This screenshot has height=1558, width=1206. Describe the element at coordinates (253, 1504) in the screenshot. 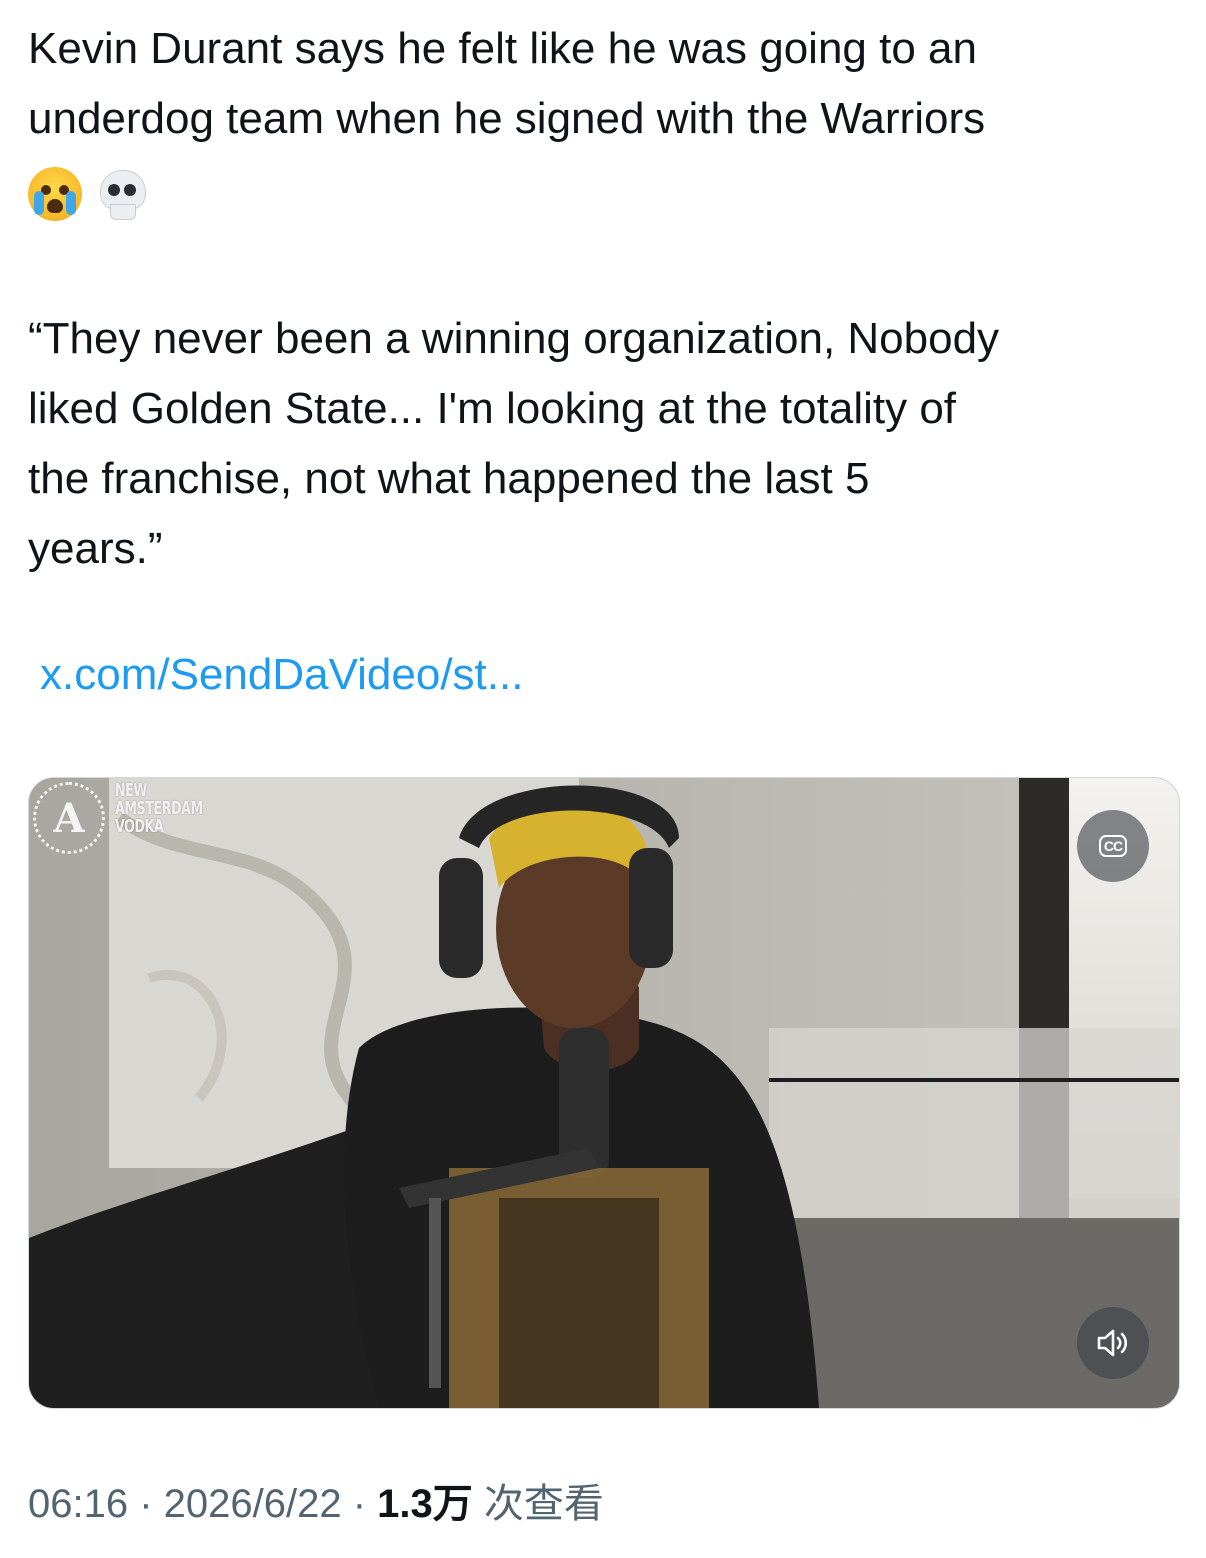

I see `tweet-date: 2026/6/22` at that location.